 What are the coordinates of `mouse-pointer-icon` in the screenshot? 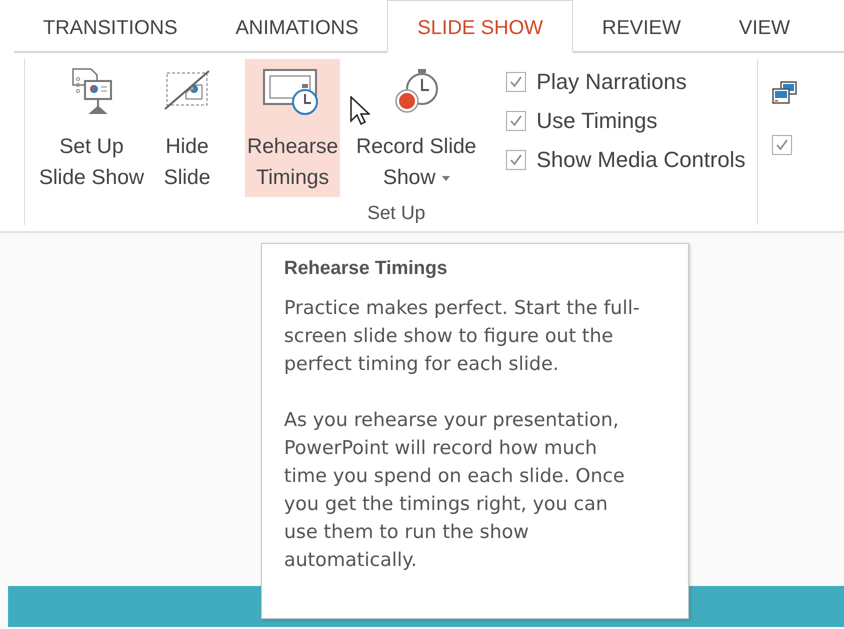 It's located at (360, 111).